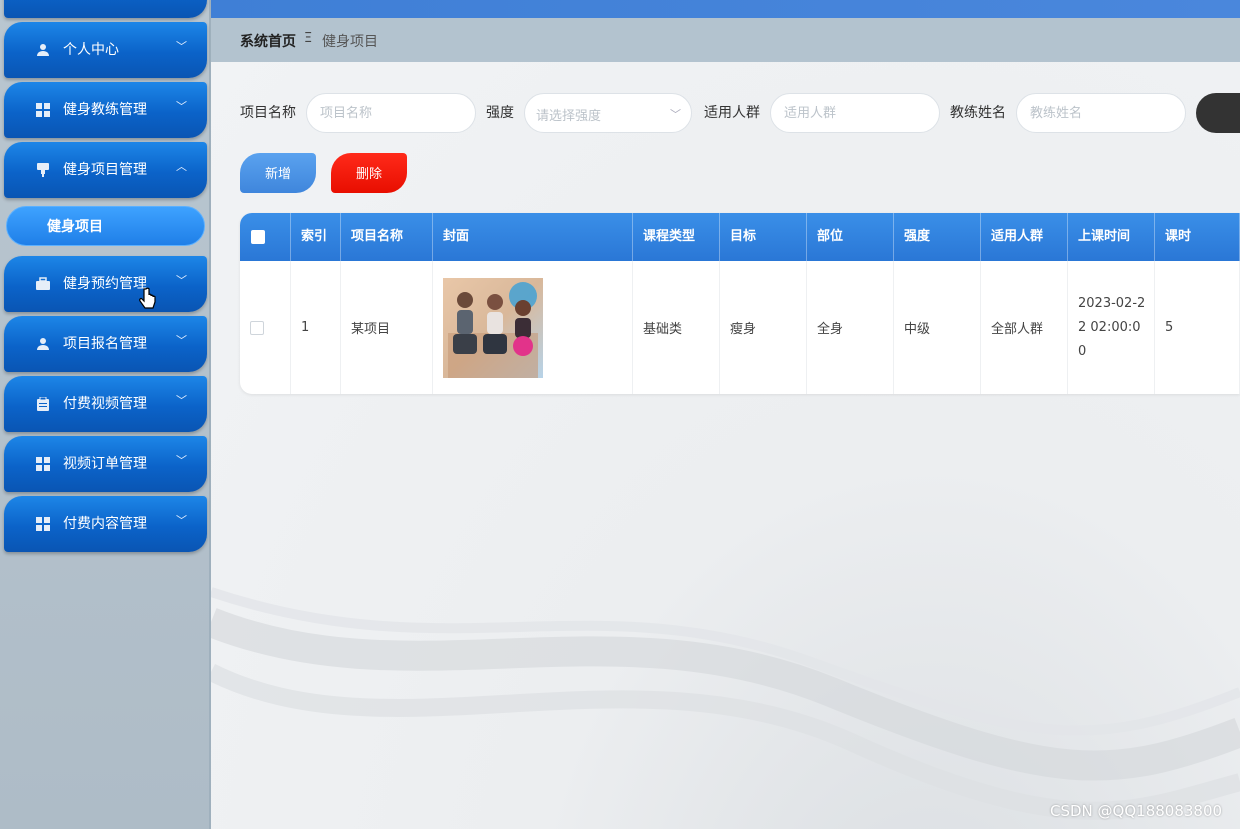 This screenshot has height=829, width=1240. I want to click on add-button: 新增, so click(278, 173).